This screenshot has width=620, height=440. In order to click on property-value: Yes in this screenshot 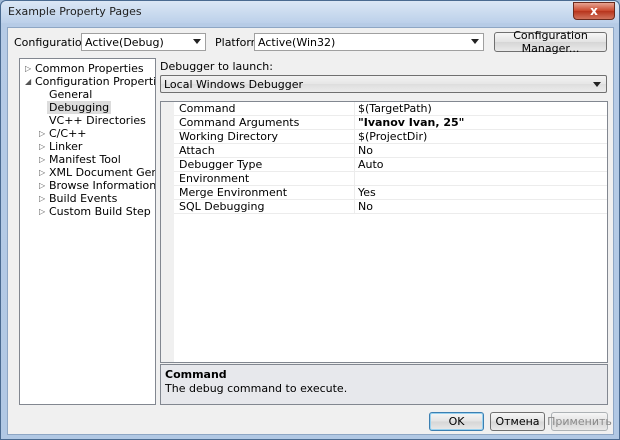, I will do `click(480, 192)`.